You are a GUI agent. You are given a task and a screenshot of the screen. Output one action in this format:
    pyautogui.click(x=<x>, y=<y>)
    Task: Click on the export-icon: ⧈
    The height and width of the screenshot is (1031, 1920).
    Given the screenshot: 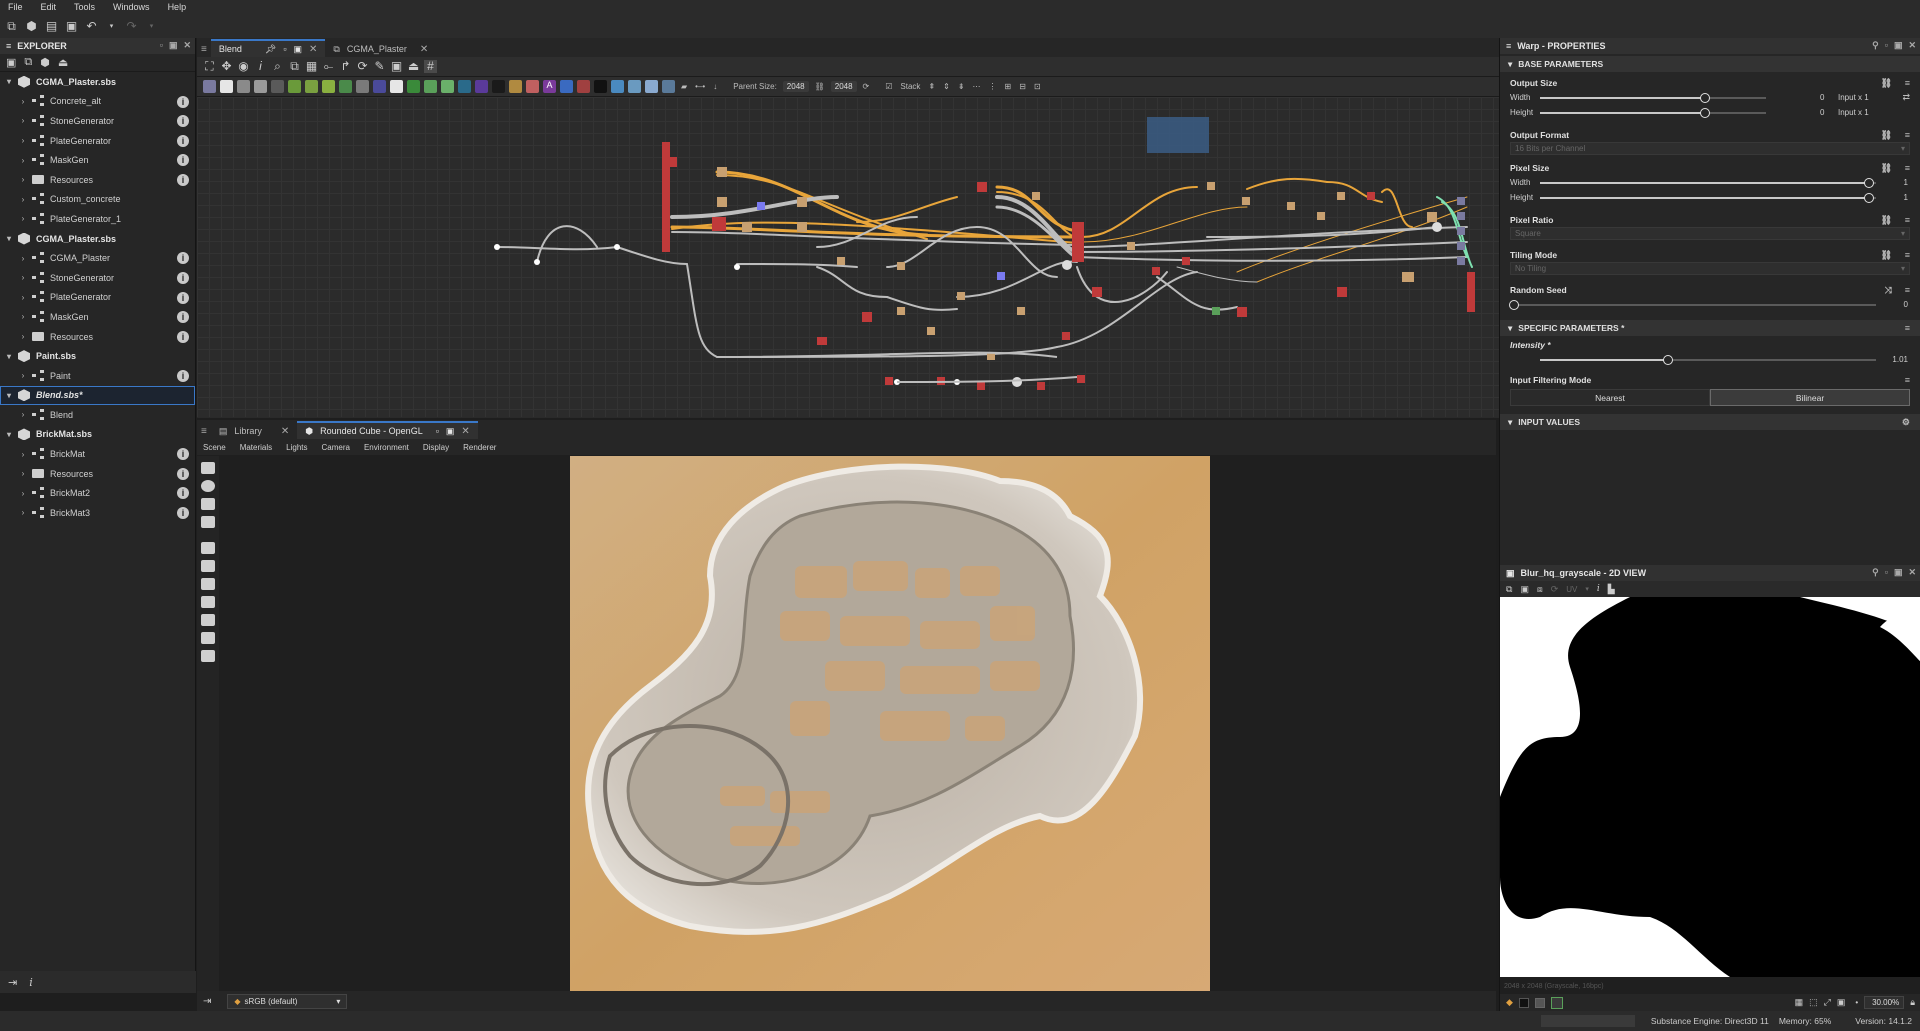 What is the action you would take?
    pyautogui.click(x=1540, y=589)
    